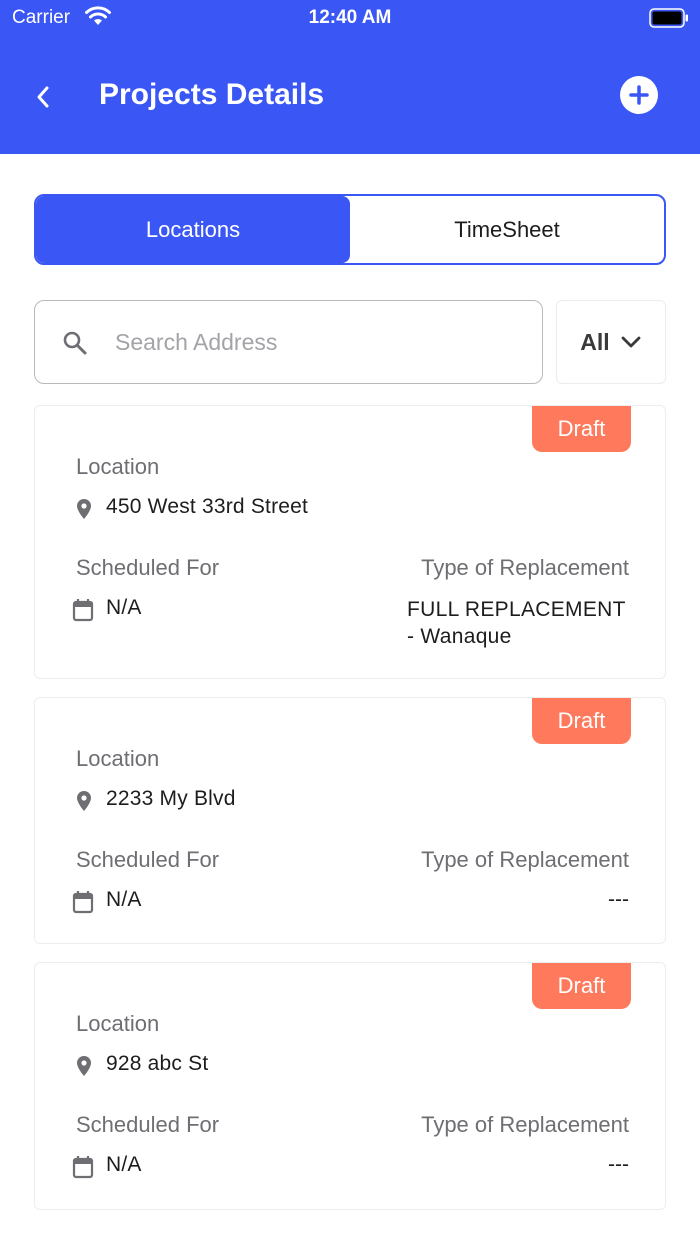  What do you see at coordinates (320, 342) in the screenshot?
I see `search-input` at bounding box center [320, 342].